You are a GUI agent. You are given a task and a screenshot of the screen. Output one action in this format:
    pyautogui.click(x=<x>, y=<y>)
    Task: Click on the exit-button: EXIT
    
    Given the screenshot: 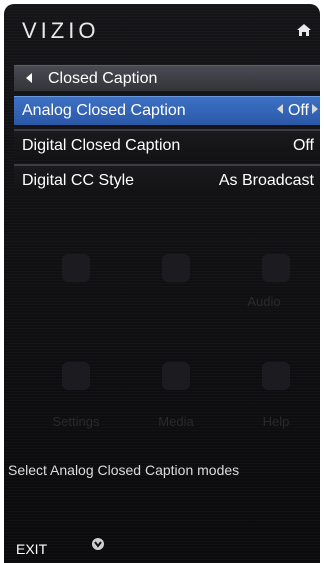 What is the action you would take?
    pyautogui.click(x=31, y=549)
    